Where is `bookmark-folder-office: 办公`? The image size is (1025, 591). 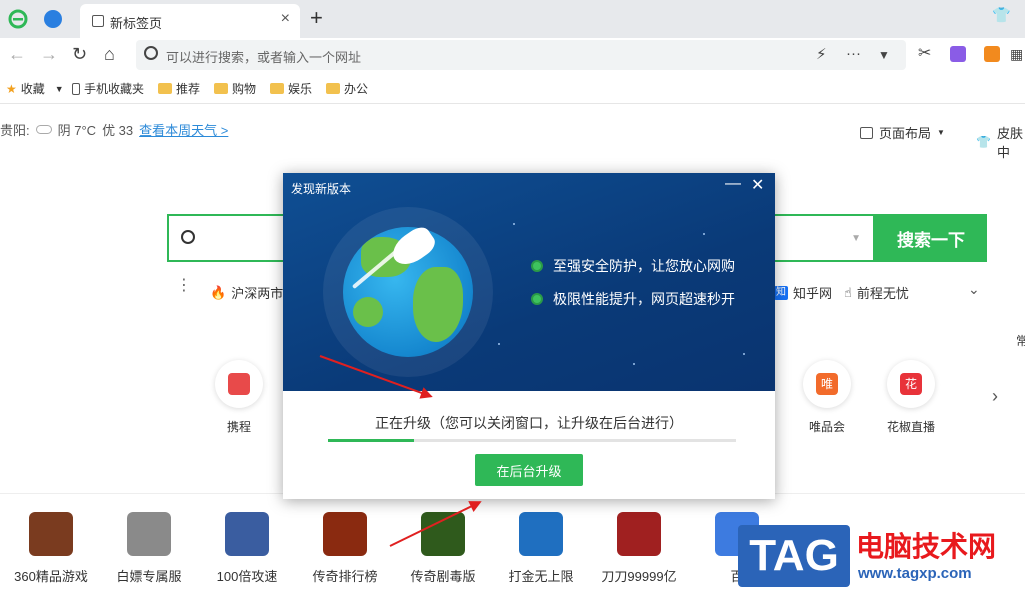
bookmark-folder-office: 办公 is located at coordinates (347, 88).